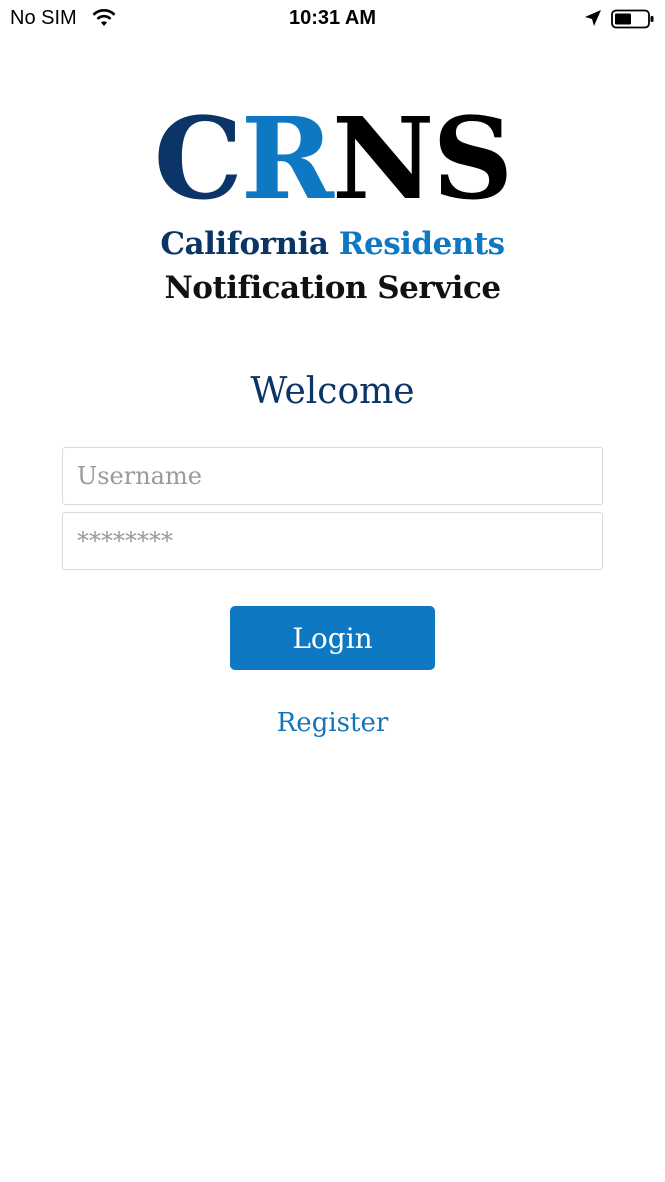 The image size is (665, 1182). Describe the element at coordinates (332, 391) in the screenshot. I see `welcome-heading: Welcome` at that location.